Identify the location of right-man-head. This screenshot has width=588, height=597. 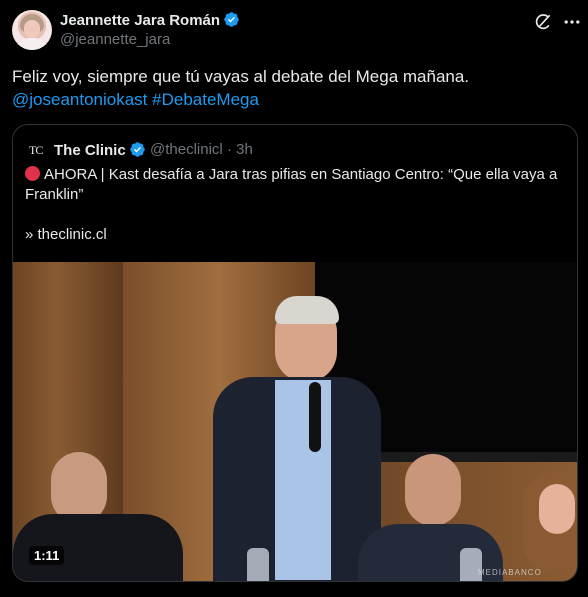
(433, 490).